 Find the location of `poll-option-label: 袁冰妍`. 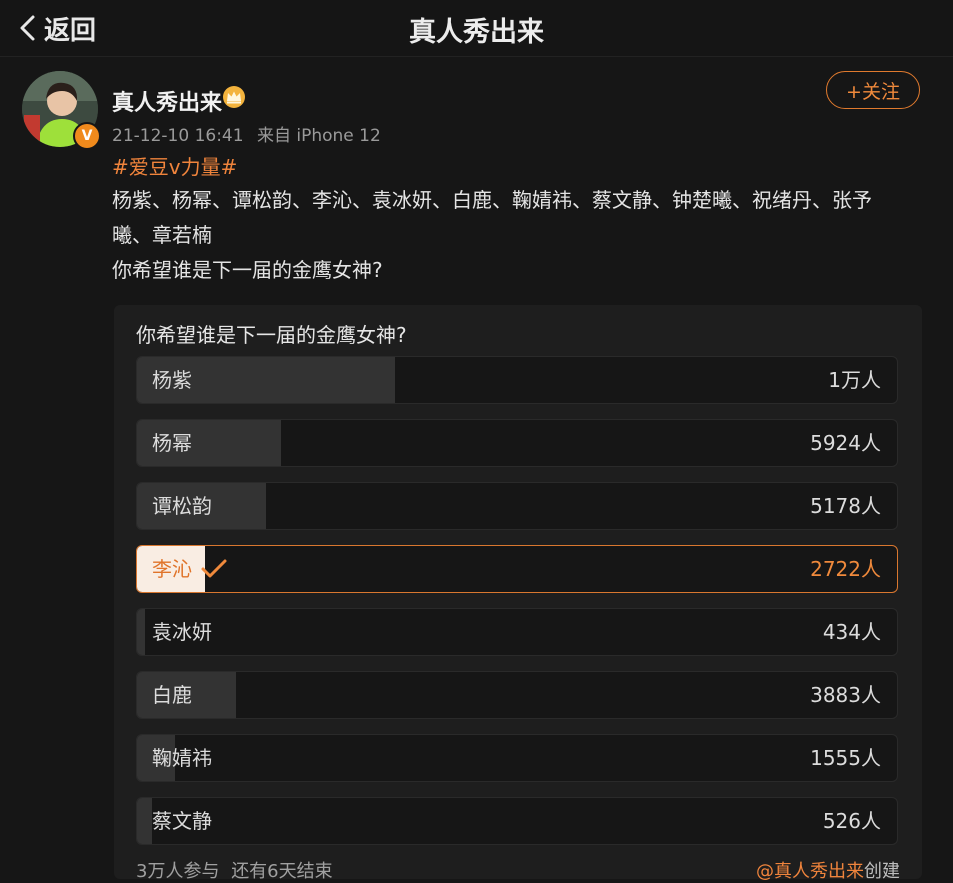

poll-option-label: 袁冰妍 is located at coordinates (182, 632).